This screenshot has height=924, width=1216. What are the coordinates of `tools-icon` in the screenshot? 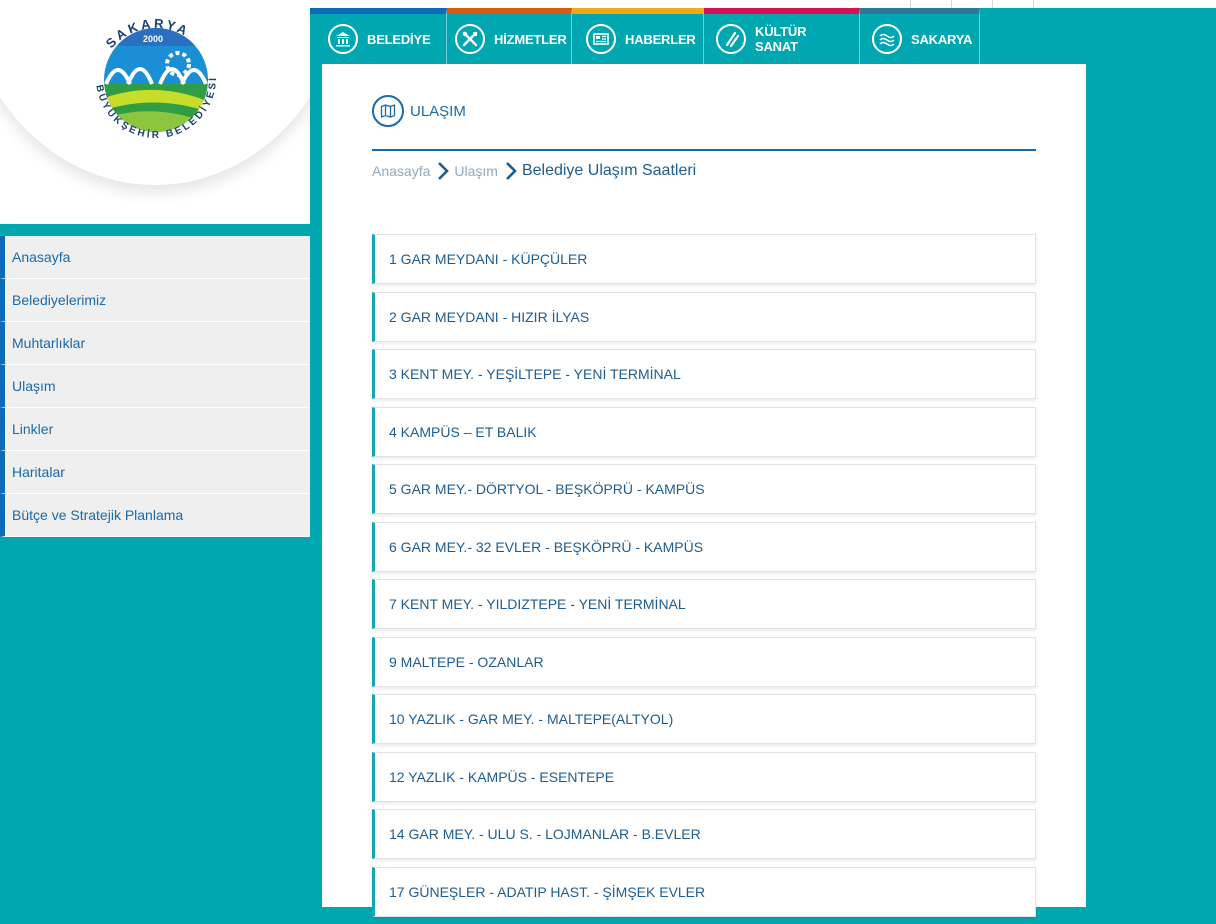 It's located at (470, 39).